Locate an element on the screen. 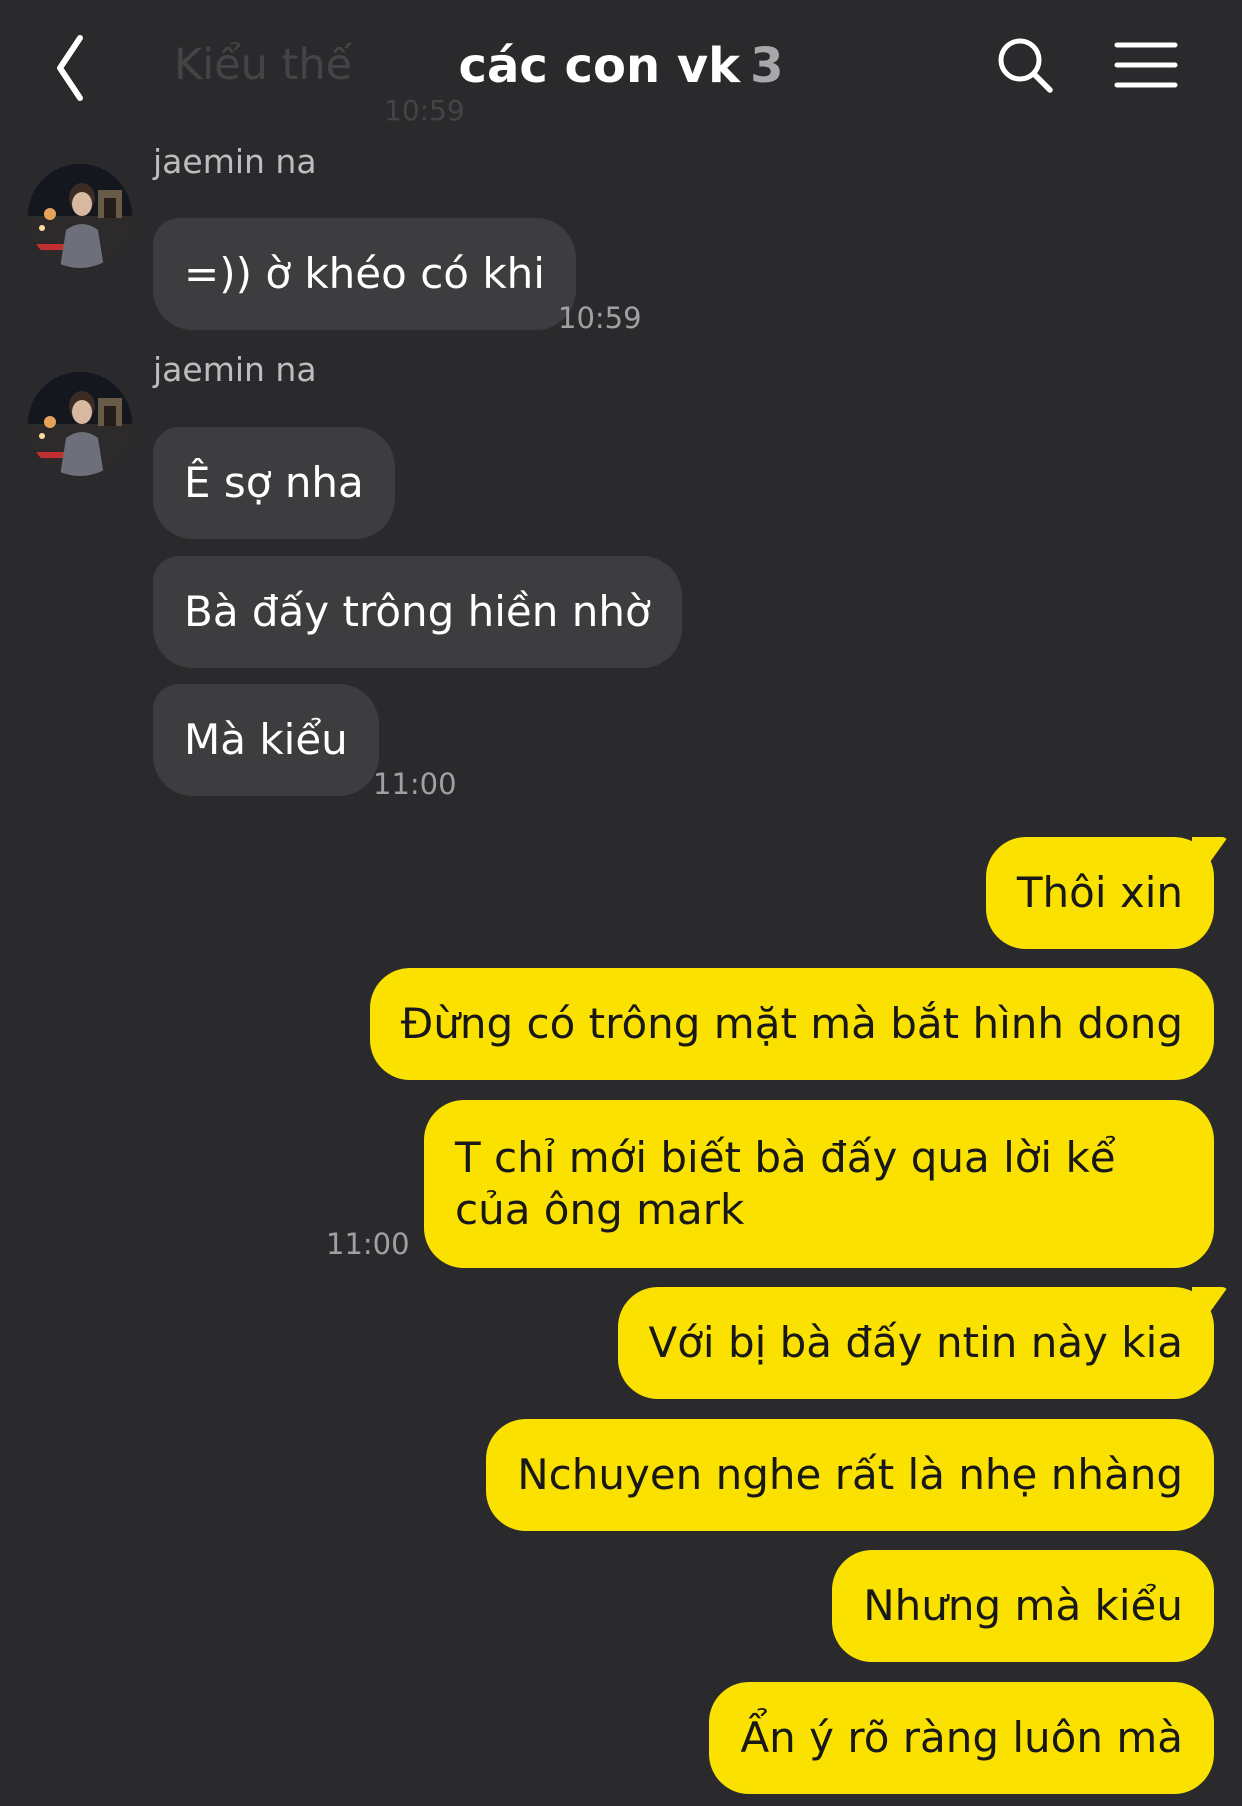  message-bubble-outgoing: Đừng có trông mặt mà bắt hình dong is located at coordinates (791, 1024).